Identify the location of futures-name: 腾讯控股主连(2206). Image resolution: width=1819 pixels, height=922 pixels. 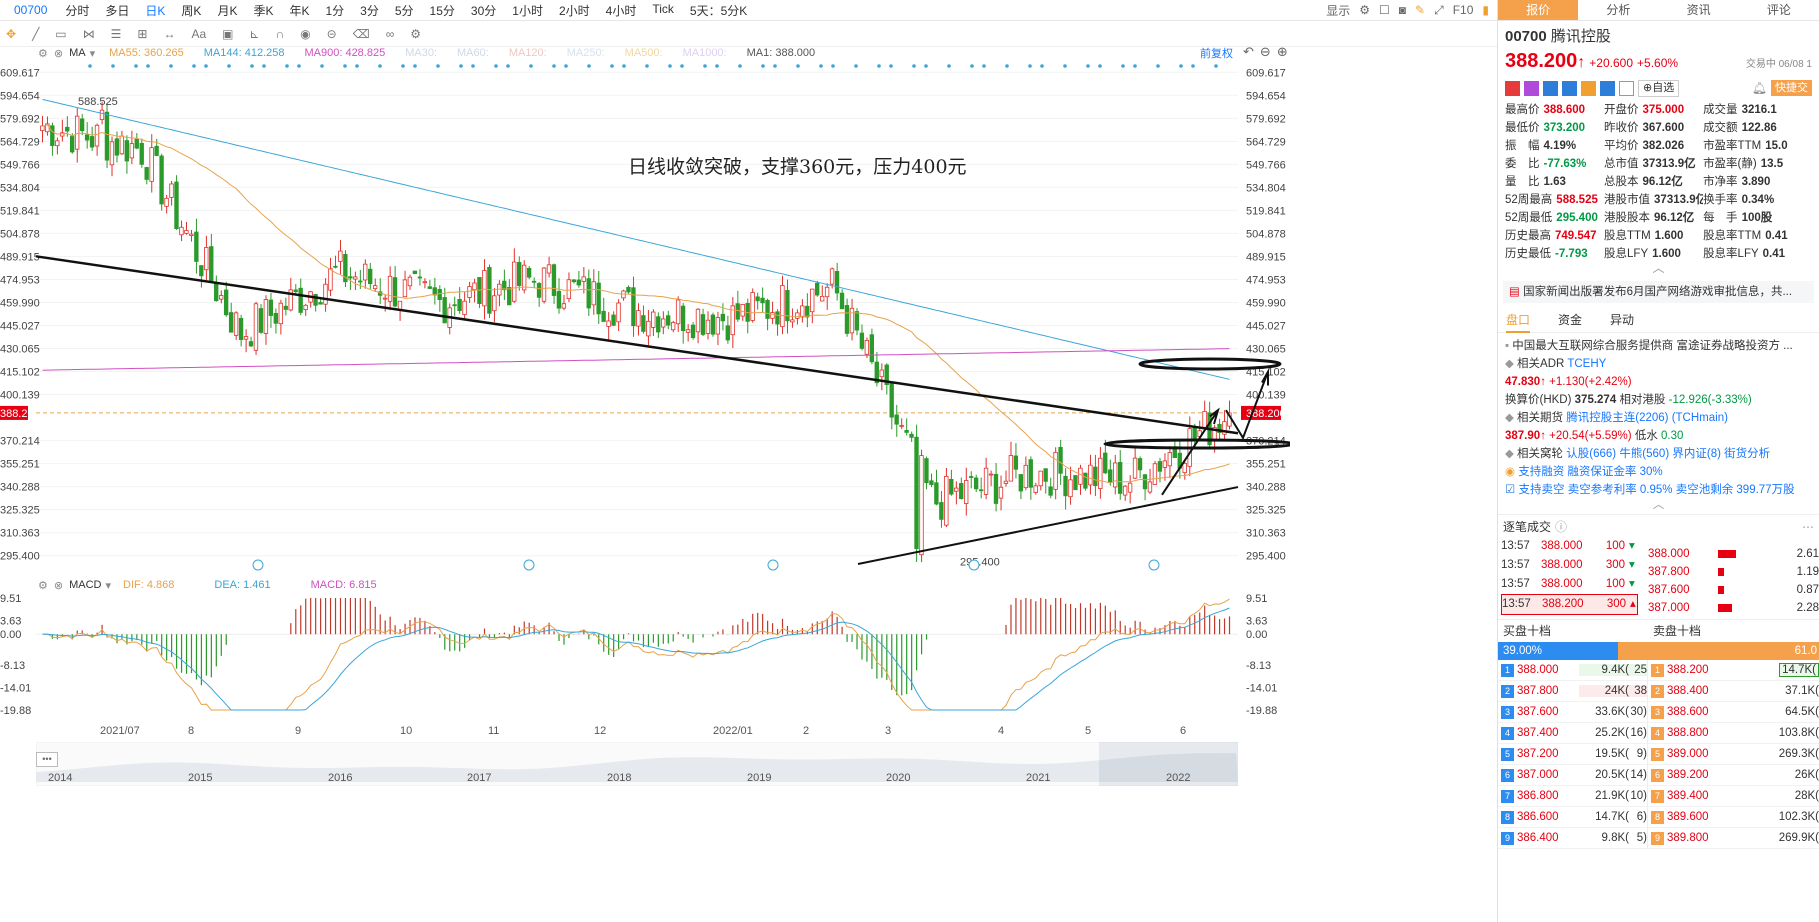
(1617, 418).